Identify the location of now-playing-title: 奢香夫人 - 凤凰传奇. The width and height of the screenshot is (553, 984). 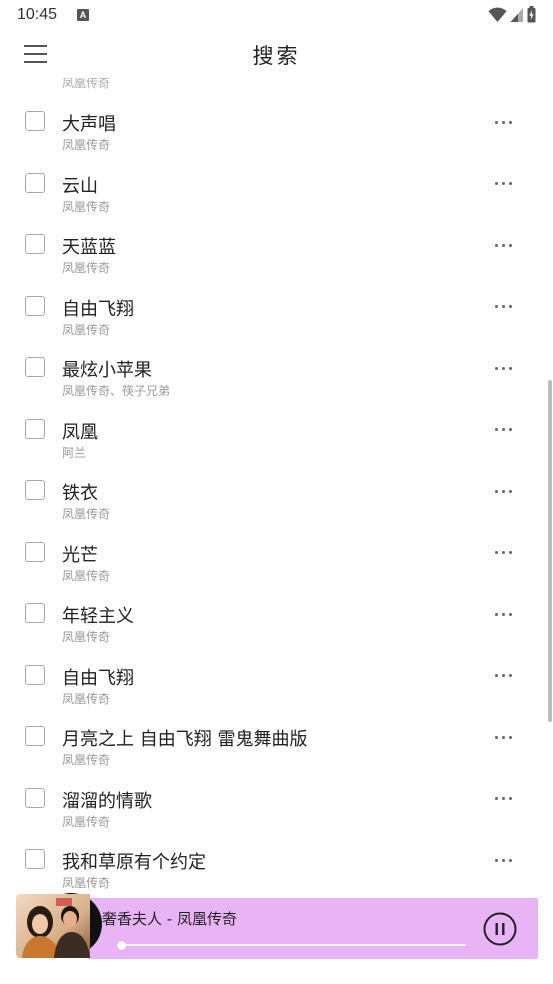
(169, 919).